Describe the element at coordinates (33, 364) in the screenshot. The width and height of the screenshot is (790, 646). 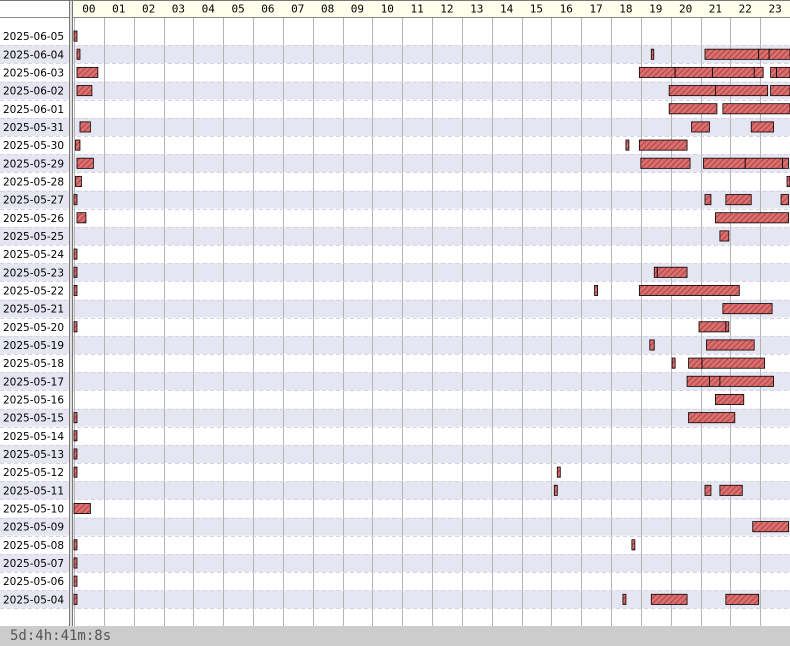
I see `date-label: 2025-05-18` at that location.